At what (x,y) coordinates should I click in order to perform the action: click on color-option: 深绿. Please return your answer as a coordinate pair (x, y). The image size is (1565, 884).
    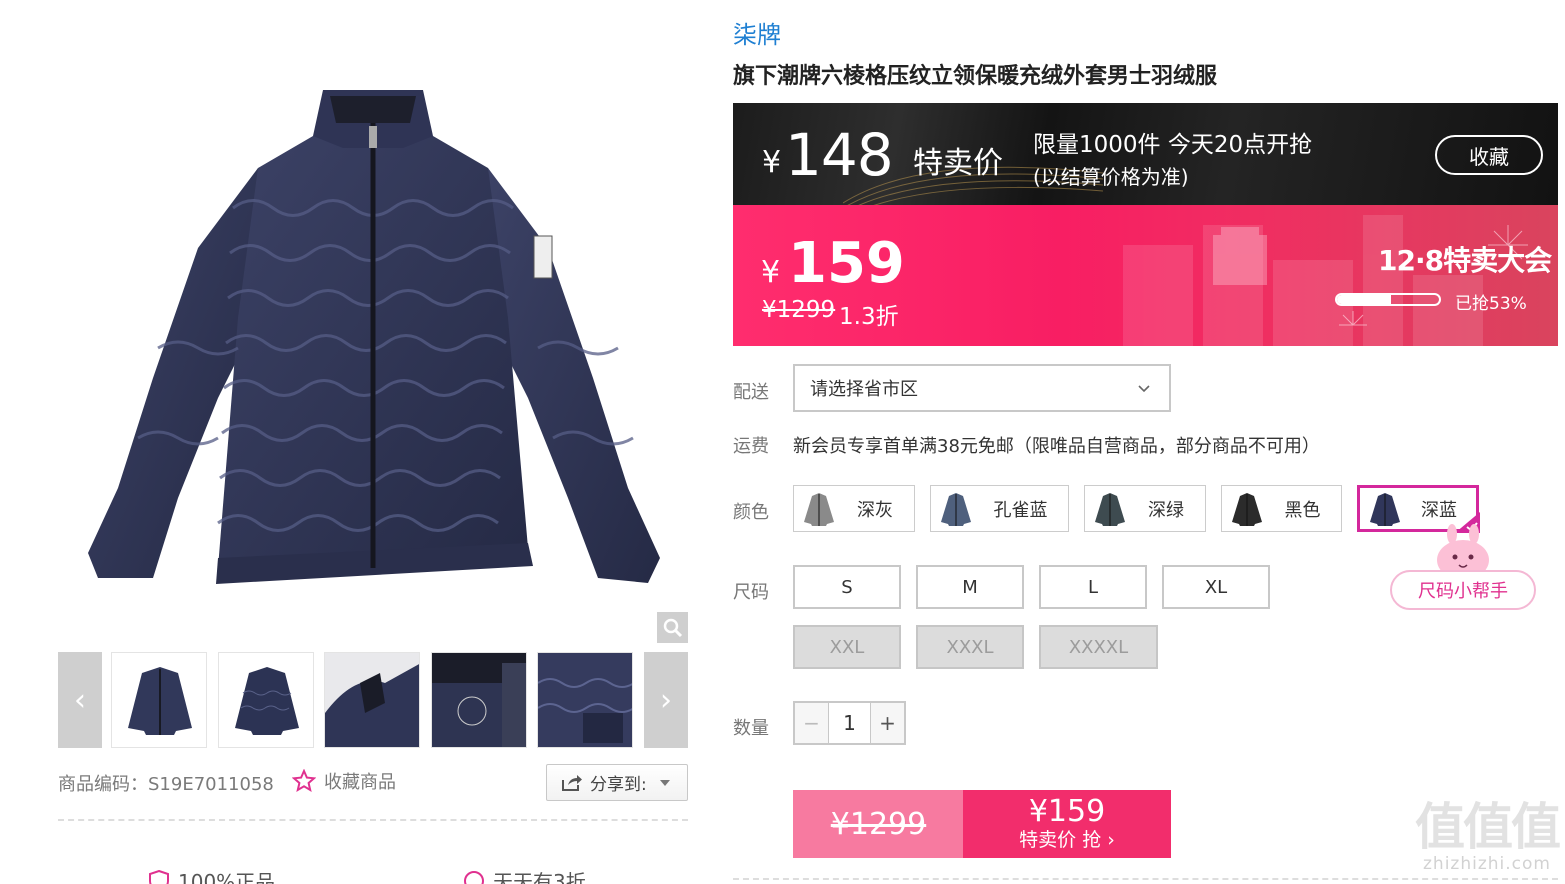
    Looking at the image, I should click on (1145, 508).